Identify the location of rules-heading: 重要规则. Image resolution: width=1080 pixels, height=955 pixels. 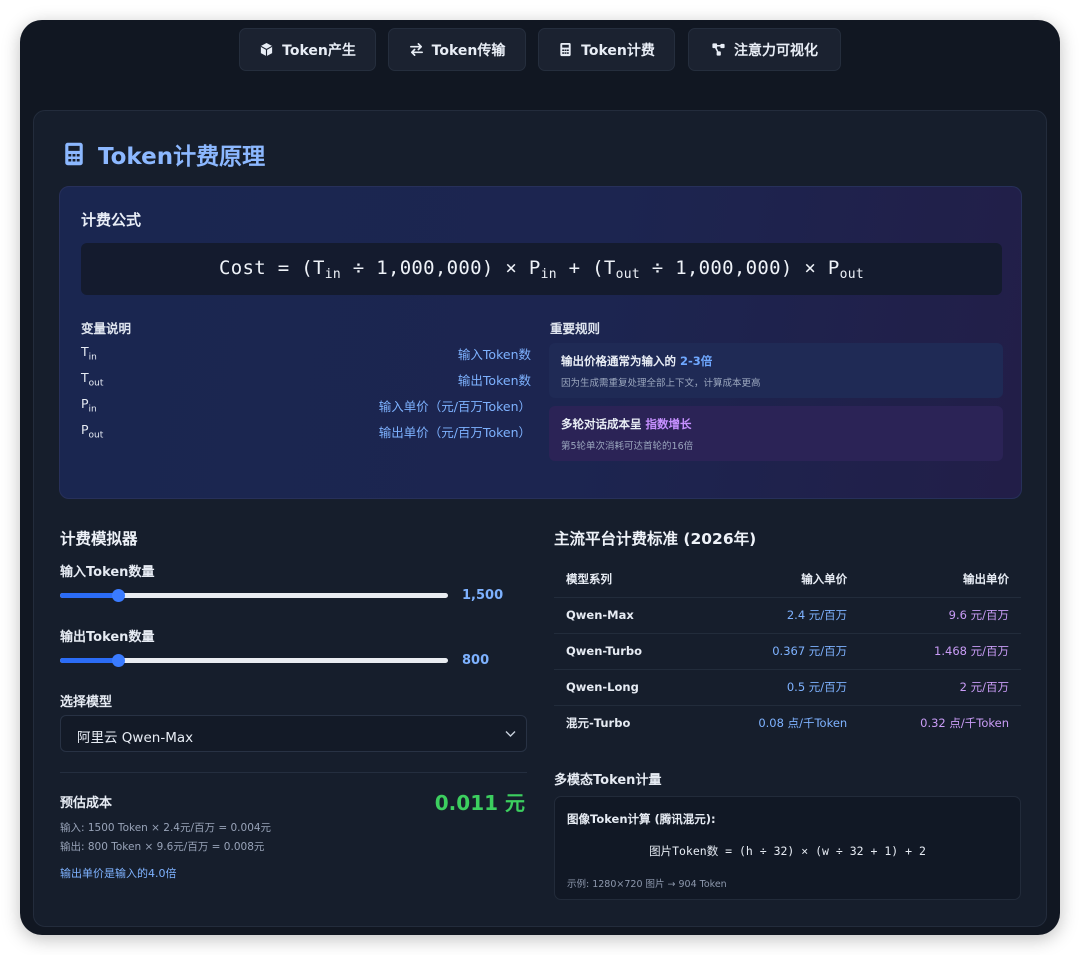
(575, 328).